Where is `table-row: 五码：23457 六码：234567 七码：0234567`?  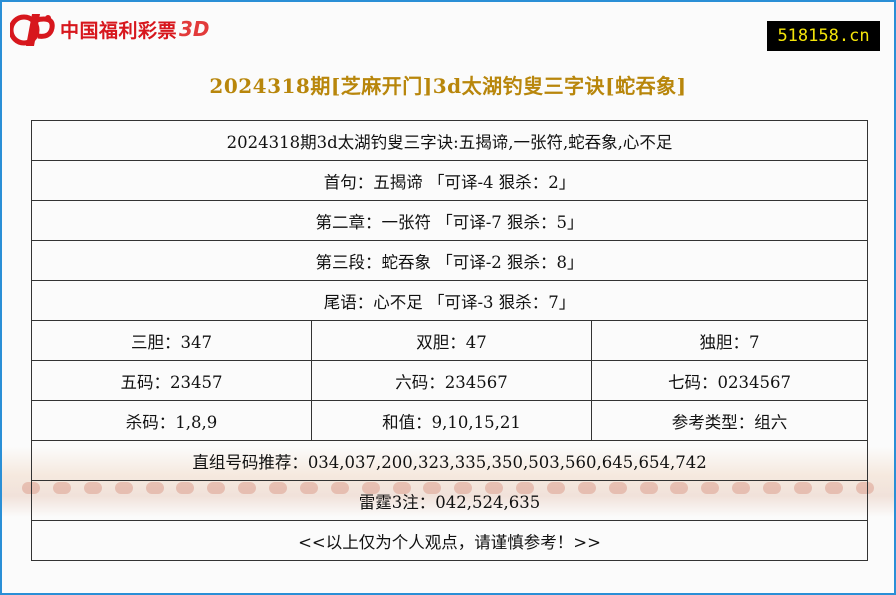 table-row: 五码：23457 六码：234567 七码：0234567 is located at coordinates (450, 380).